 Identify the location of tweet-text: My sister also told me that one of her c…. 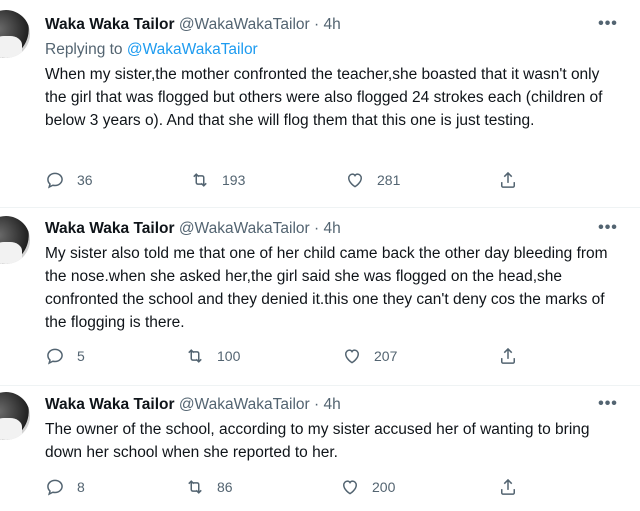
(326, 288).